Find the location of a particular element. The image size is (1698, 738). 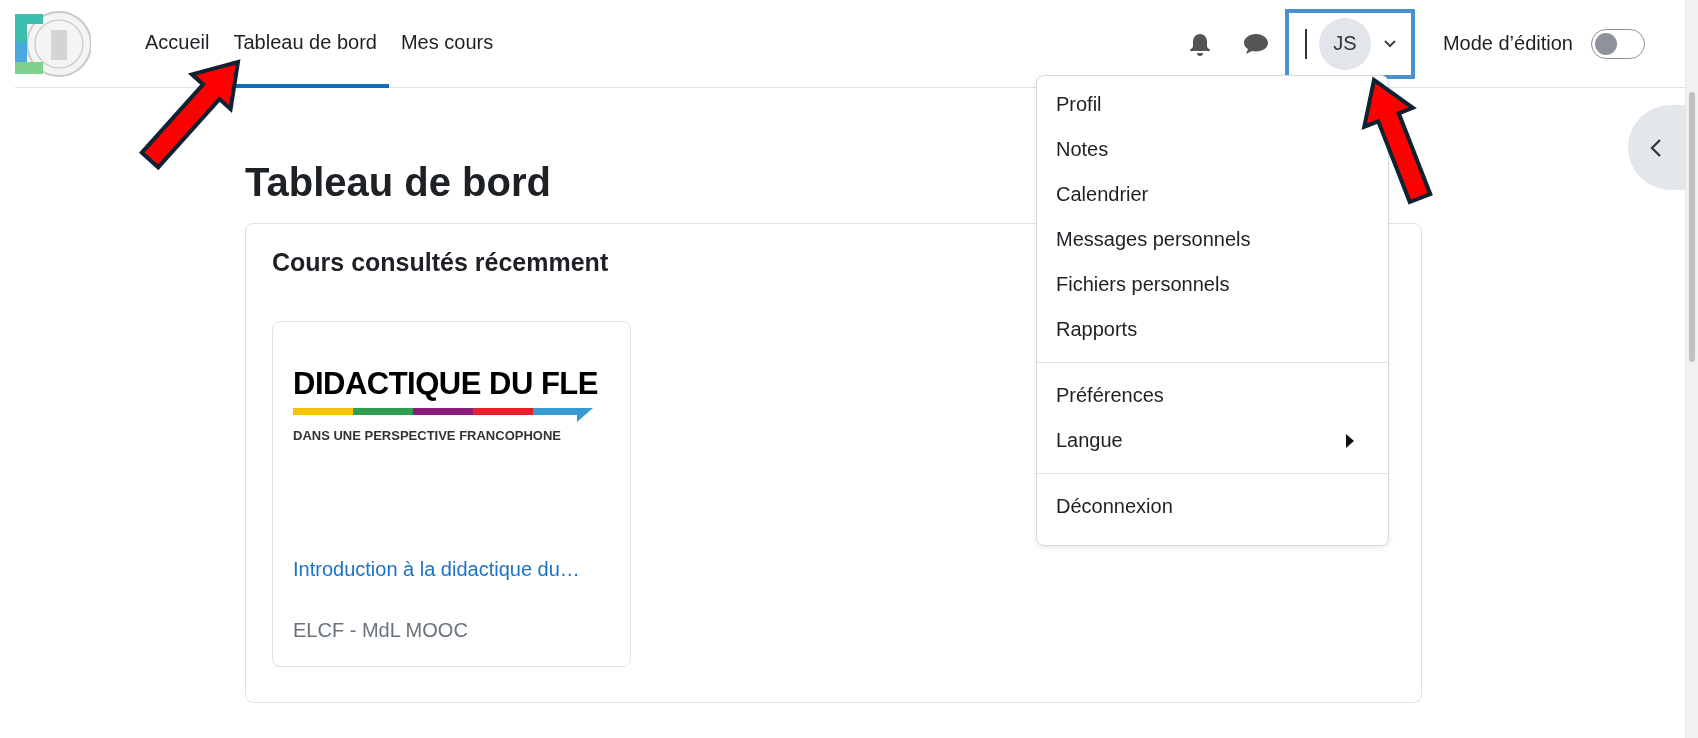

edit-mode-toggle is located at coordinates (1618, 43).